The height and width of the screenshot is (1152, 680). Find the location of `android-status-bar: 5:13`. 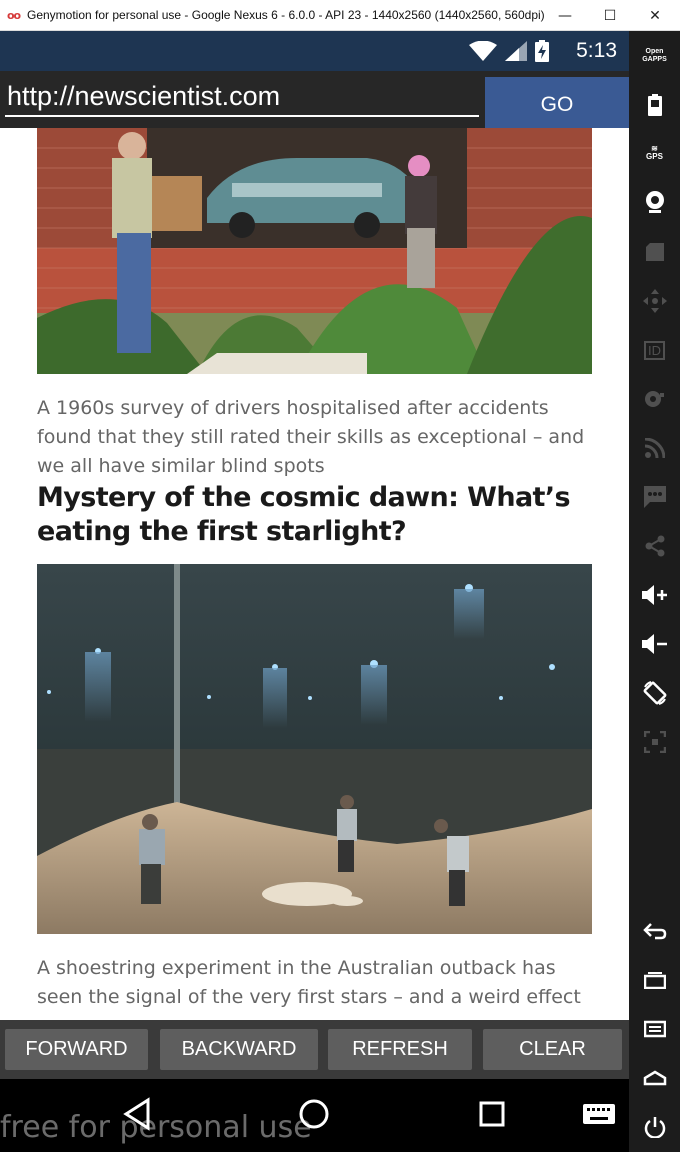

android-status-bar: 5:13 is located at coordinates (314, 51).